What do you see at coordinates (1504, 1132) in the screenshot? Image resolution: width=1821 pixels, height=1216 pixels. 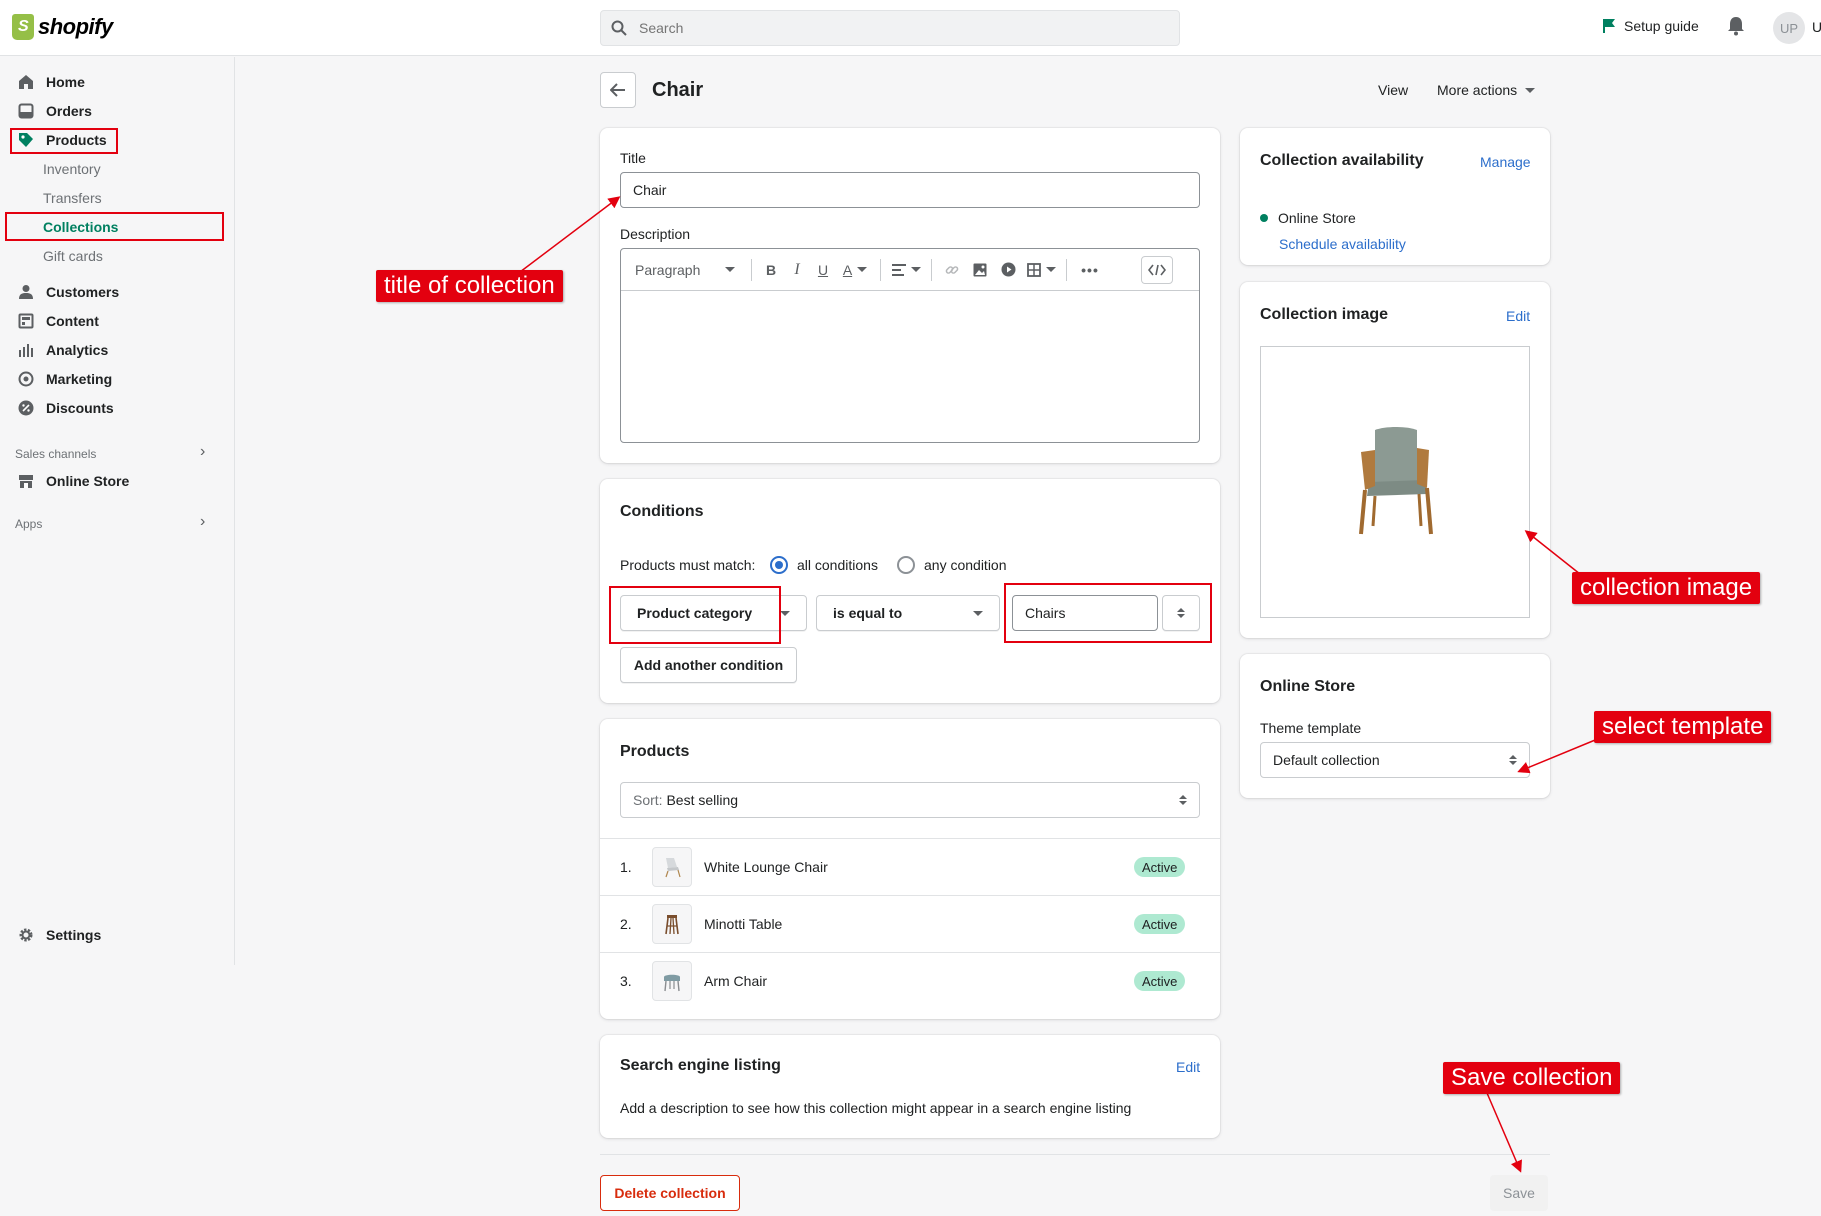 I see `save-annotation-arrow` at bounding box center [1504, 1132].